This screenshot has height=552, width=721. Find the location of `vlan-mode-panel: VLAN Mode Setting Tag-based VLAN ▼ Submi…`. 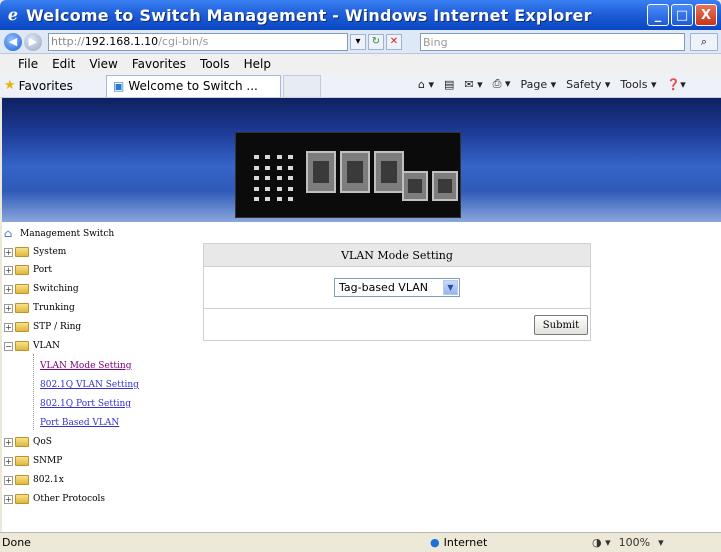

vlan-mode-panel: VLAN Mode Setting Tag-based VLAN ▼ Submi… is located at coordinates (397, 292).